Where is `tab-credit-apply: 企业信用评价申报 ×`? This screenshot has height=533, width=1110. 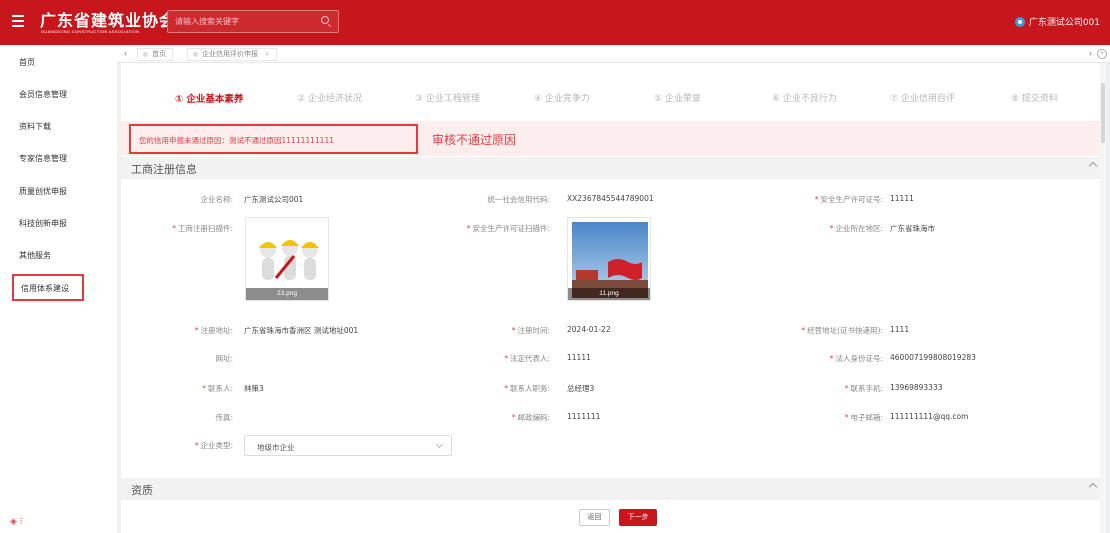 tab-credit-apply: 企业信用评价申报 × is located at coordinates (232, 54).